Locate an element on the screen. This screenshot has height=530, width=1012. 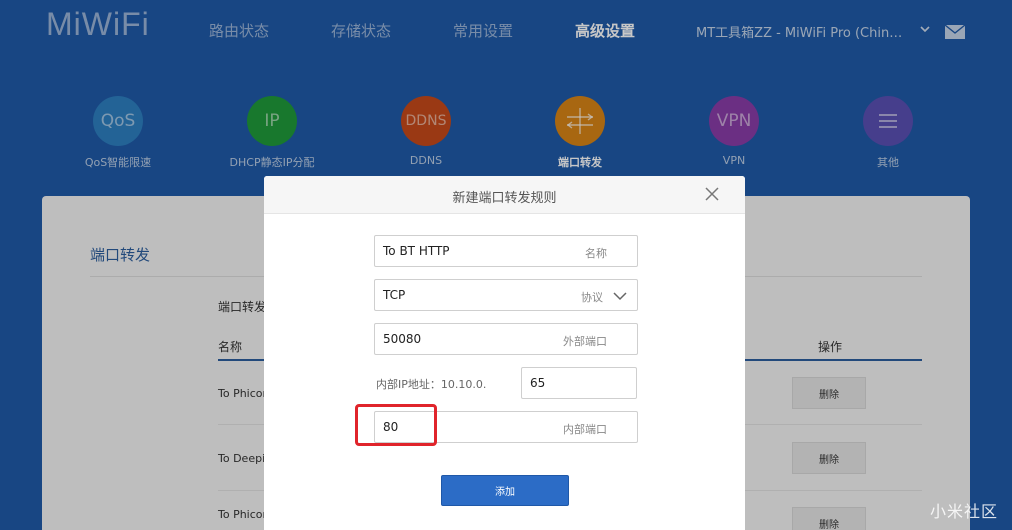
internal-port-hint: 内部端口 is located at coordinates (585, 429).